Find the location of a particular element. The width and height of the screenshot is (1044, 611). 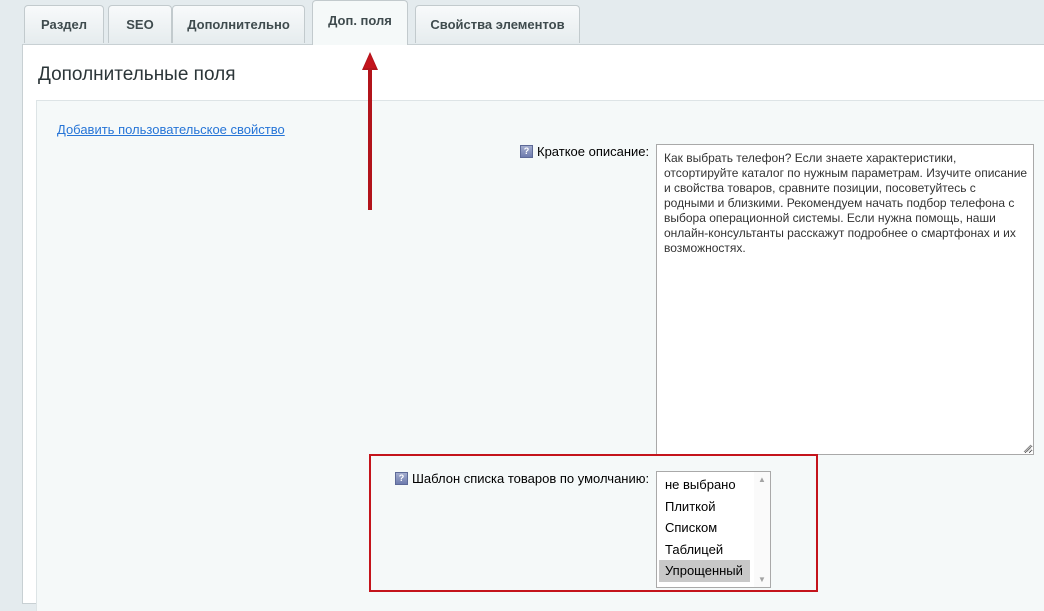

scroll-down-icon: ▼ is located at coordinates (762, 579).